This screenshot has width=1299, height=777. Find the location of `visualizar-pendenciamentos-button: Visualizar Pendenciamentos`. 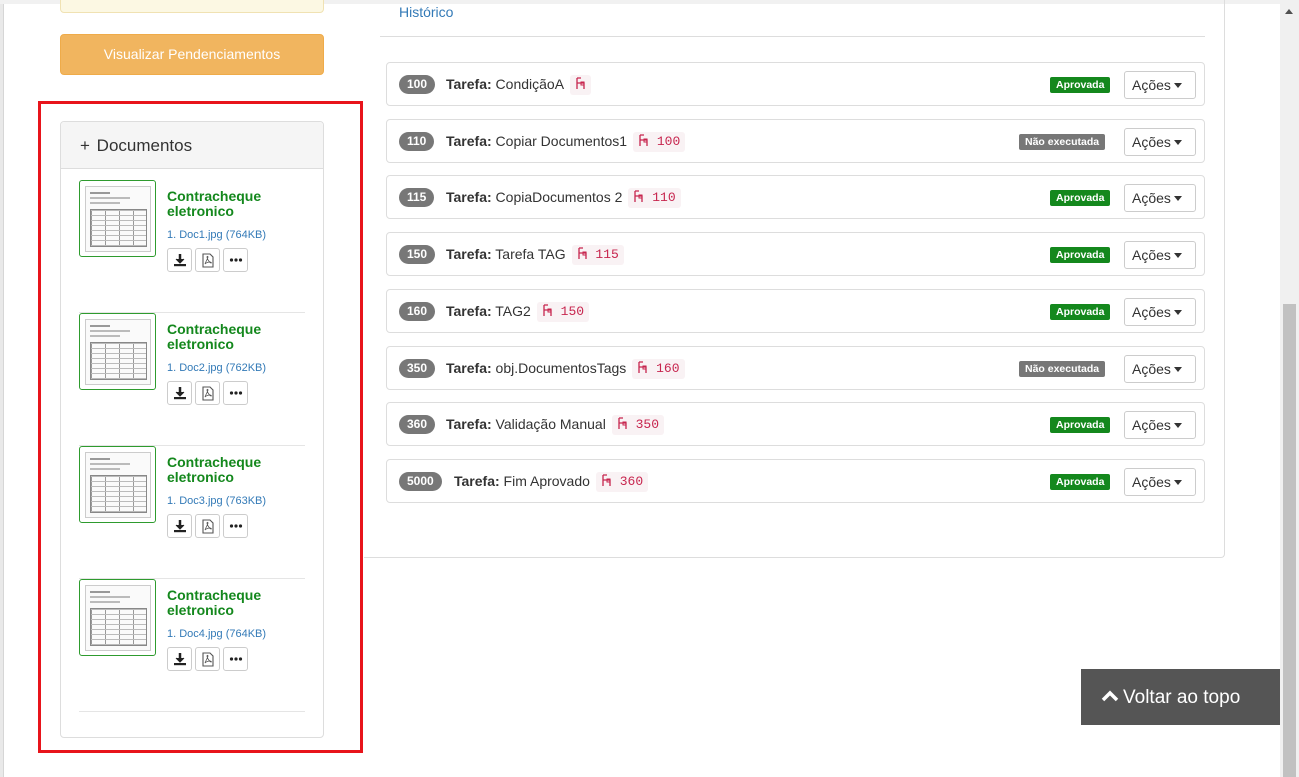

visualizar-pendenciamentos-button: Visualizar Pendenciamentos is located at coordinates (192, 54).